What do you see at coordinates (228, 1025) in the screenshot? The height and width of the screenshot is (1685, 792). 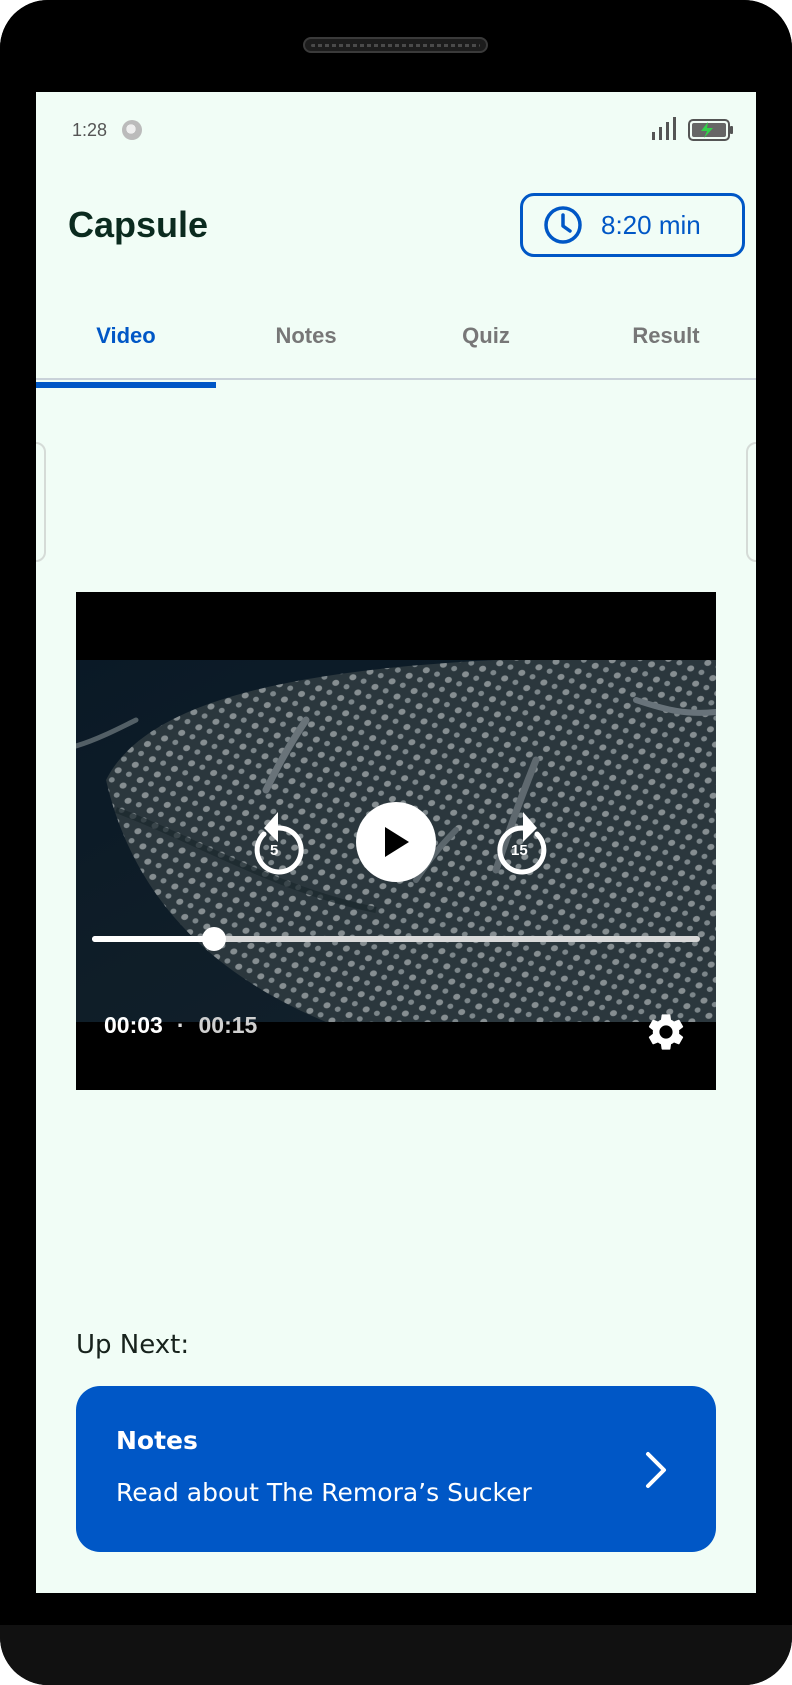 I see `total-time: 00:15` at bounding box center [228, 1025].